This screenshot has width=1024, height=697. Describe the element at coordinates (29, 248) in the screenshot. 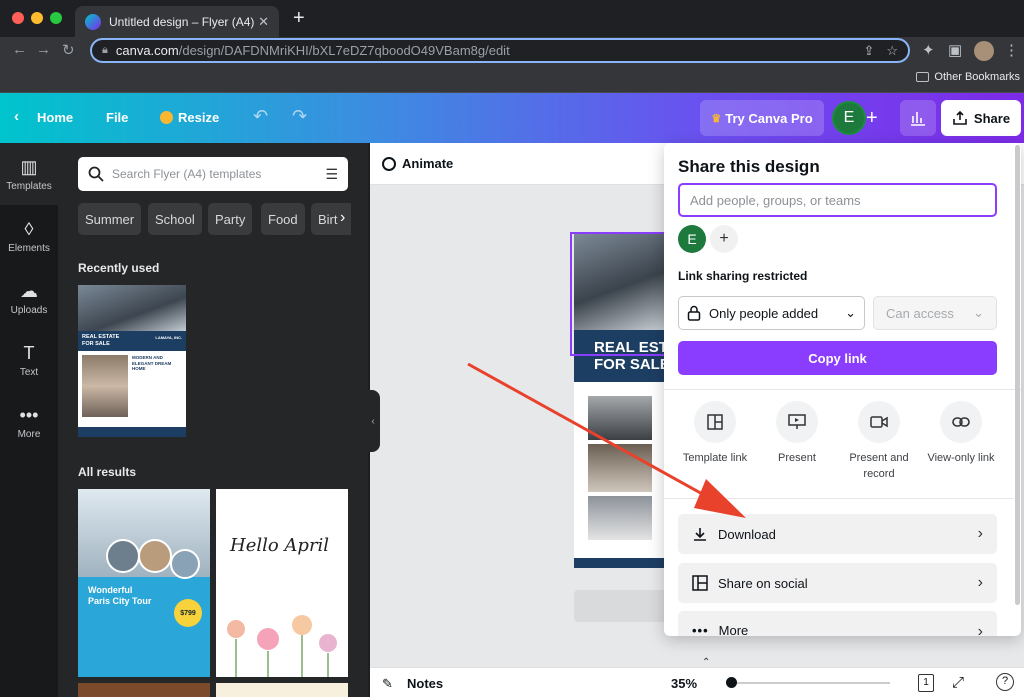

I see `rail-label: Elements` at that location.